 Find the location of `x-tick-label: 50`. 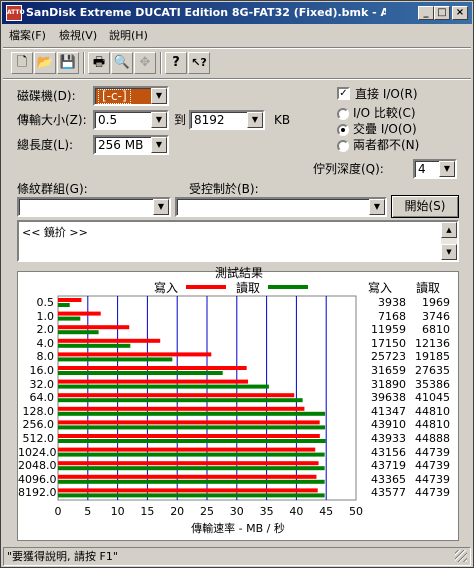

x-tick-label: 50 is located at coordinates (356, 511).